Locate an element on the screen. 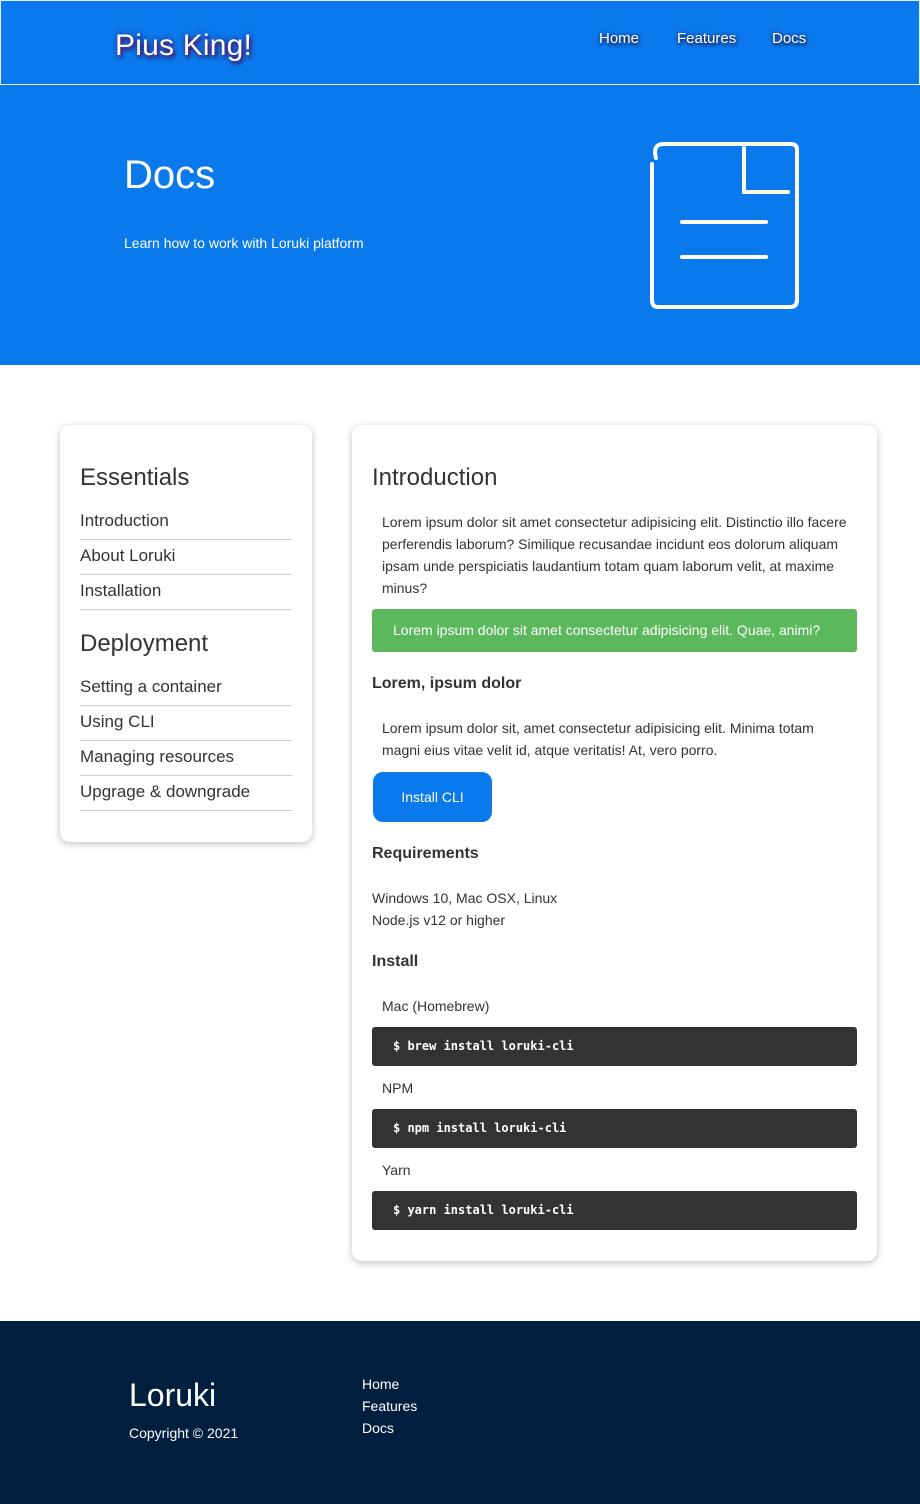 The image size is (920, 1504). install-label-yarn: Yarn is located at coordinates (396, 1170).